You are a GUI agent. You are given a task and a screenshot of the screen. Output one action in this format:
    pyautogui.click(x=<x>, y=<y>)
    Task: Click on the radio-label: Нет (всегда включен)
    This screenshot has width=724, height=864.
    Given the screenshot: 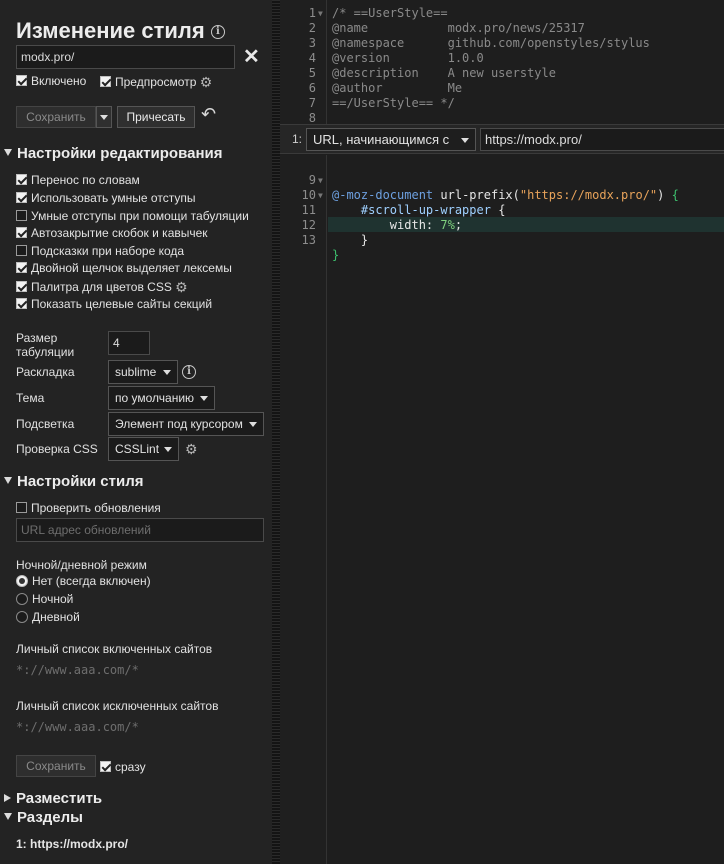 What is the action you would take?
    pyautogui.click(x=91, y=581)
    